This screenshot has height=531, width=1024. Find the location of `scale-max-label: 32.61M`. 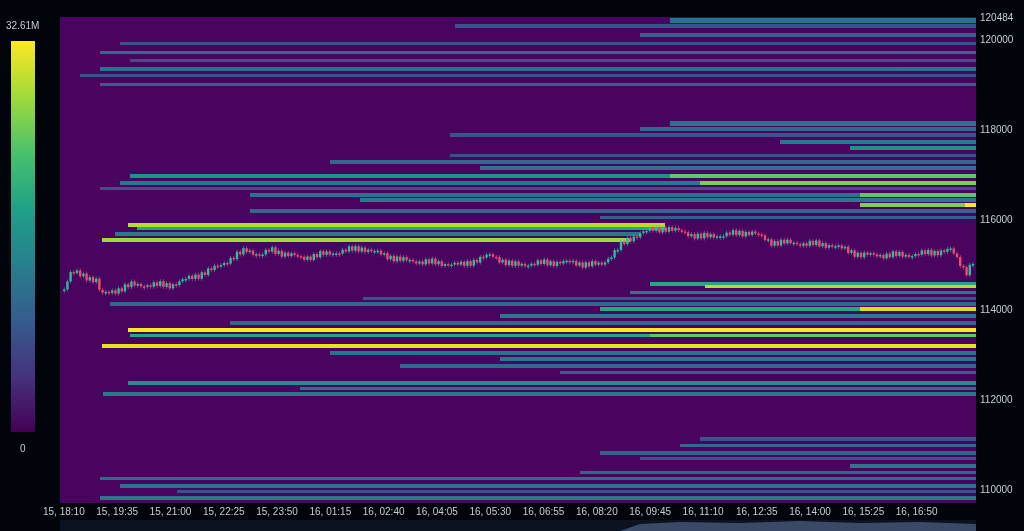

scale-max-label: 32.61M is located at coordinates (23, 26).